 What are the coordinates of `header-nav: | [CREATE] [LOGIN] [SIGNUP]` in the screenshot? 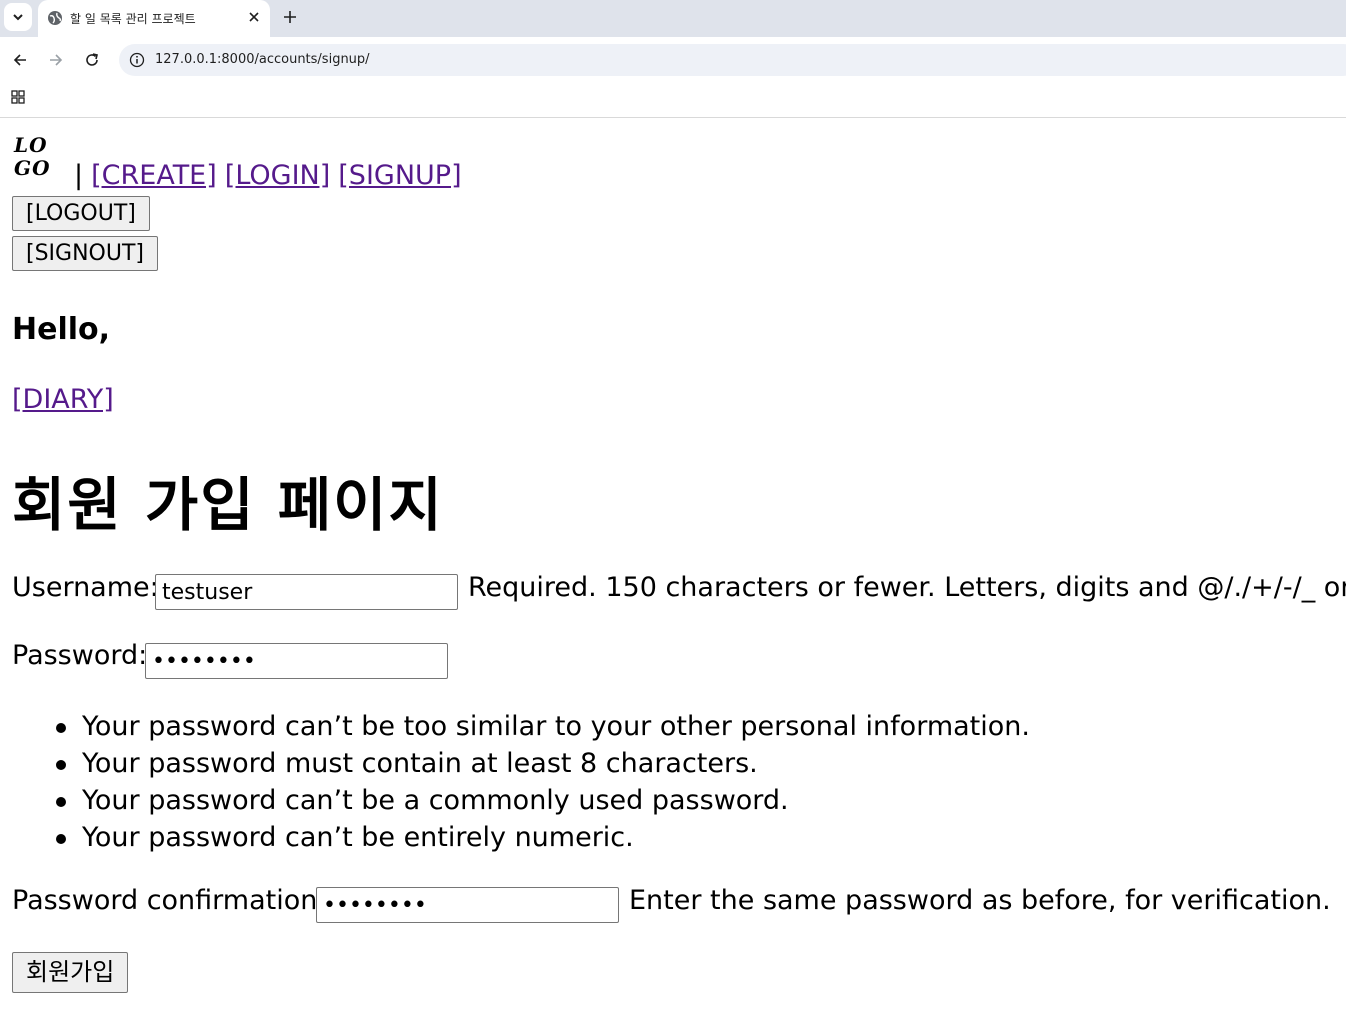 It's located at (268, 176).